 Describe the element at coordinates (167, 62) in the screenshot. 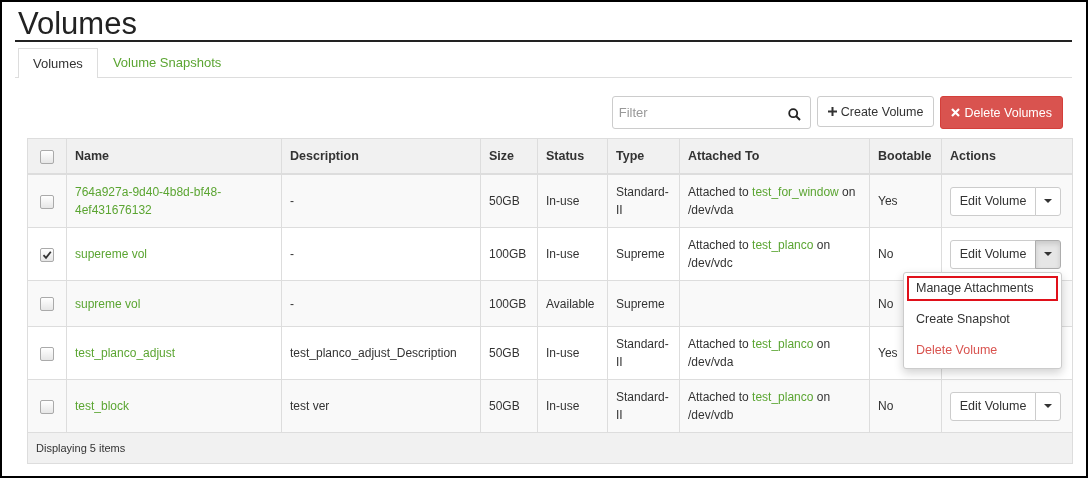

I see `tab: Volume Snapshots` at that location.